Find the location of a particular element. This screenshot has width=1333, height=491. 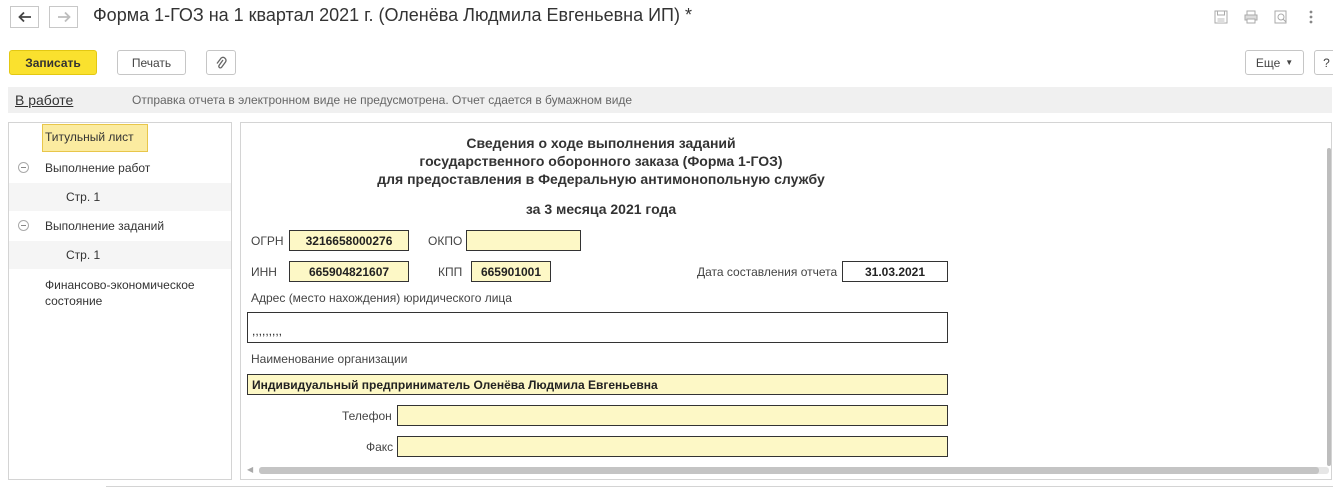

inn-field: 665904821607 is located at coordinates (349, 271).